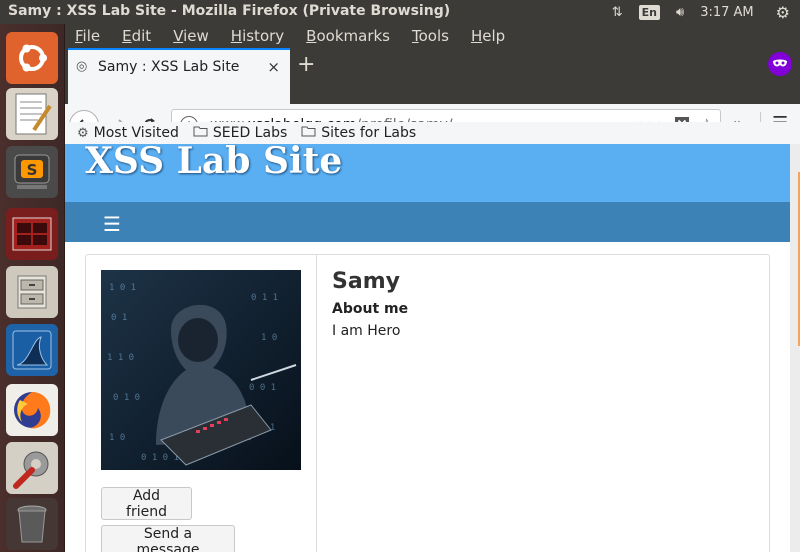 Image resolution: width=800 pixels, height=552 pixels. Describe the element at coordinates (112, 224) in the screenshot. I see `site-menu-icon: ☰` at that location.